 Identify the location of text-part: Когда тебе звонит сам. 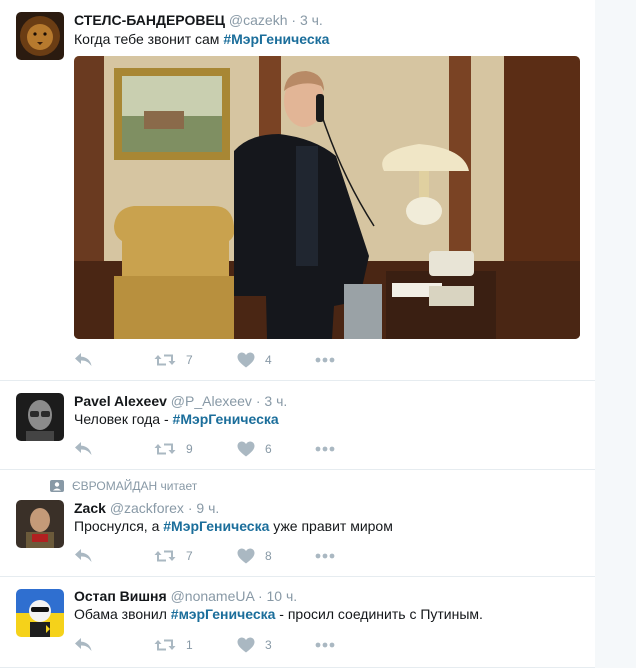
(149, 39).